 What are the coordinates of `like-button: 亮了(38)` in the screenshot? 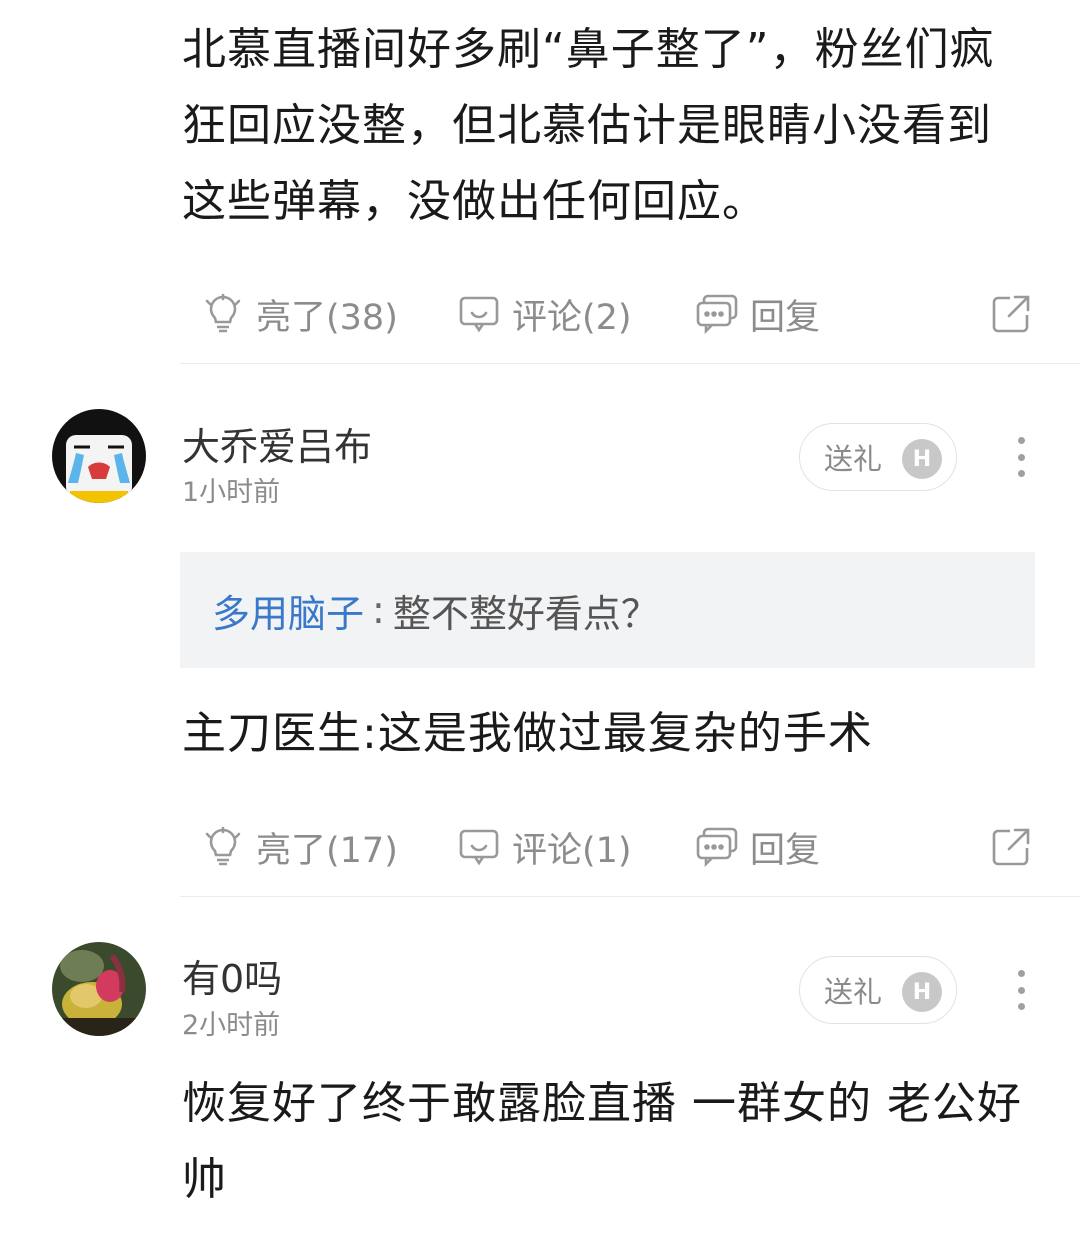 It's located at (300, 314).